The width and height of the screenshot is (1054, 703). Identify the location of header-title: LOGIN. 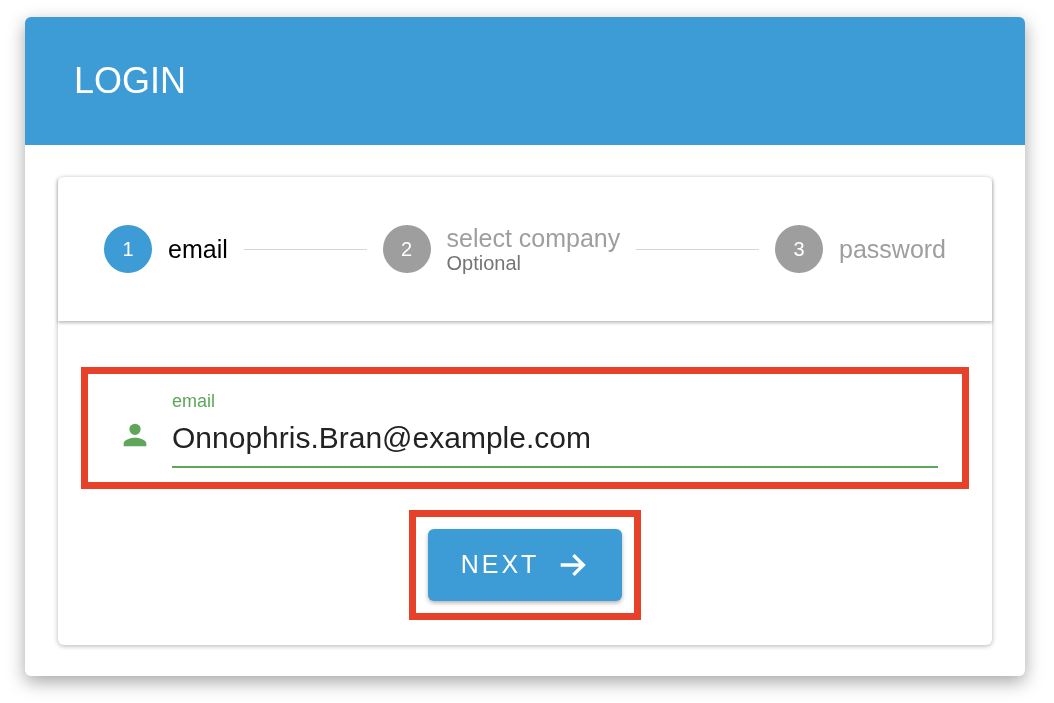
(130, 81).